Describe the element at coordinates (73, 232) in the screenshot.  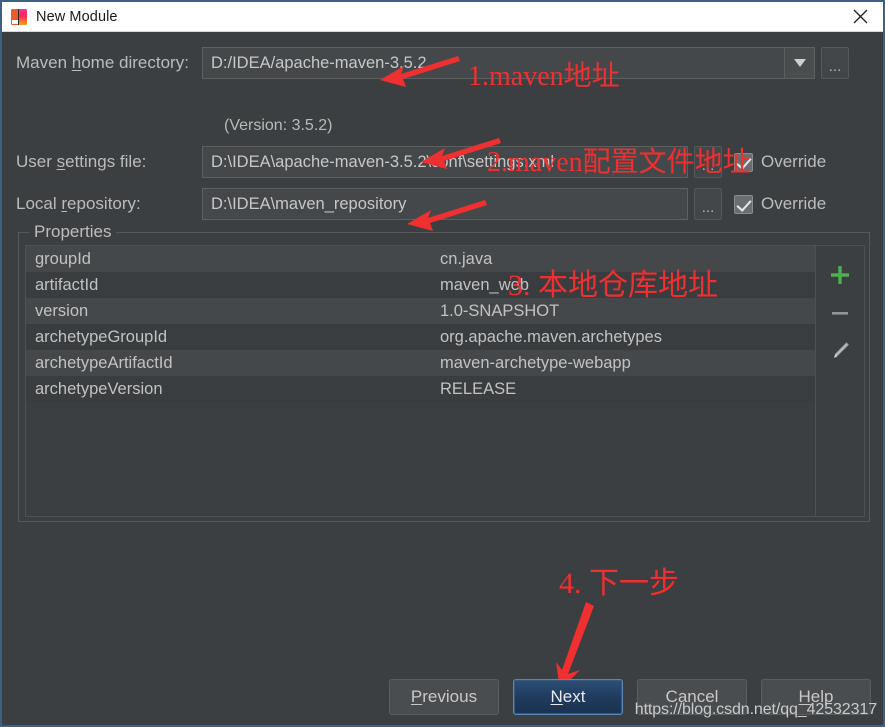
I see `properties-legend: Properties` at that location.